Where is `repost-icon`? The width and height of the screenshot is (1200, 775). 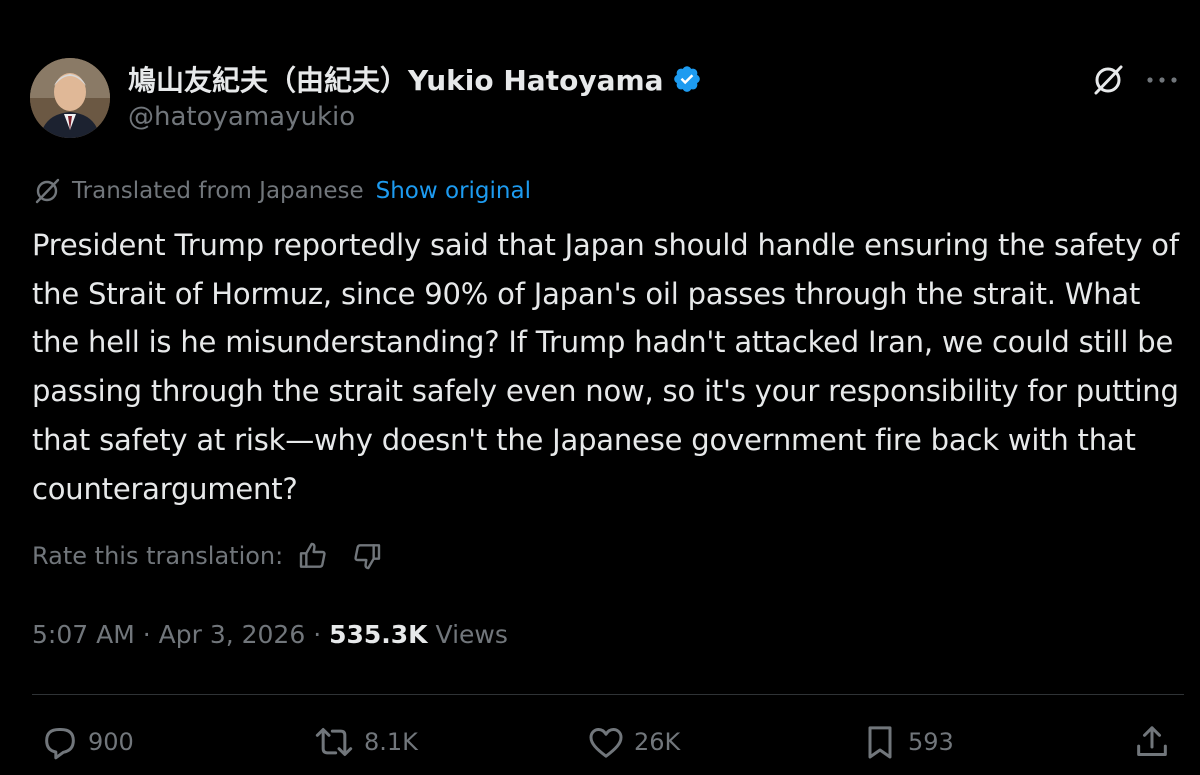 repost-icon is located at coordinates (334, 742).